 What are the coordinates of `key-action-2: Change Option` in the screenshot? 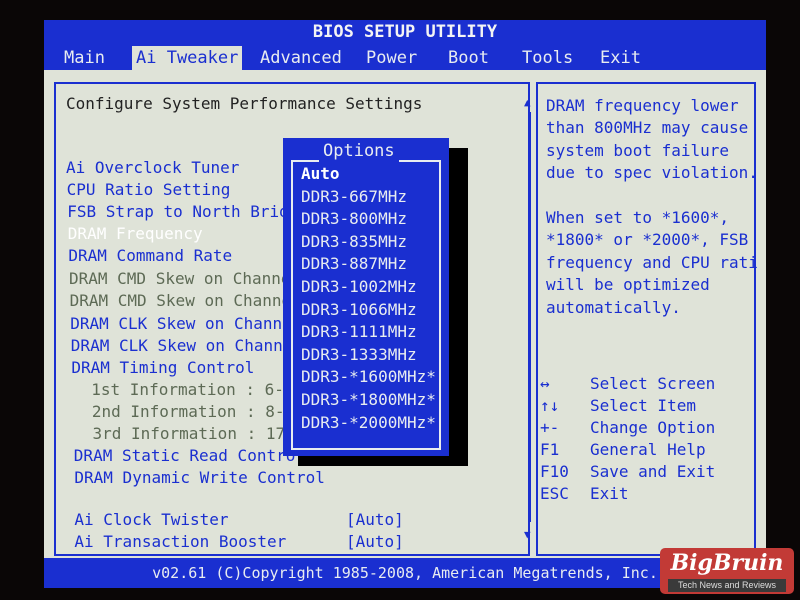 It's located at (653, 427).